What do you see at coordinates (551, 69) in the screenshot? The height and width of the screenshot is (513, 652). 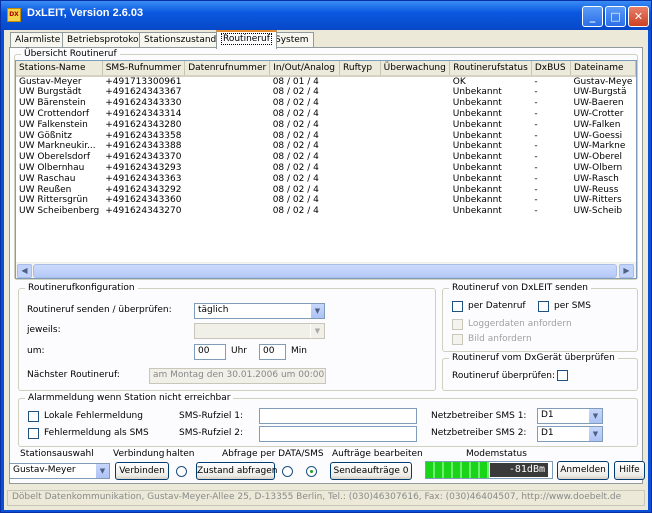 I see `column-header: DxBUS` at bounding box center [551, 69].